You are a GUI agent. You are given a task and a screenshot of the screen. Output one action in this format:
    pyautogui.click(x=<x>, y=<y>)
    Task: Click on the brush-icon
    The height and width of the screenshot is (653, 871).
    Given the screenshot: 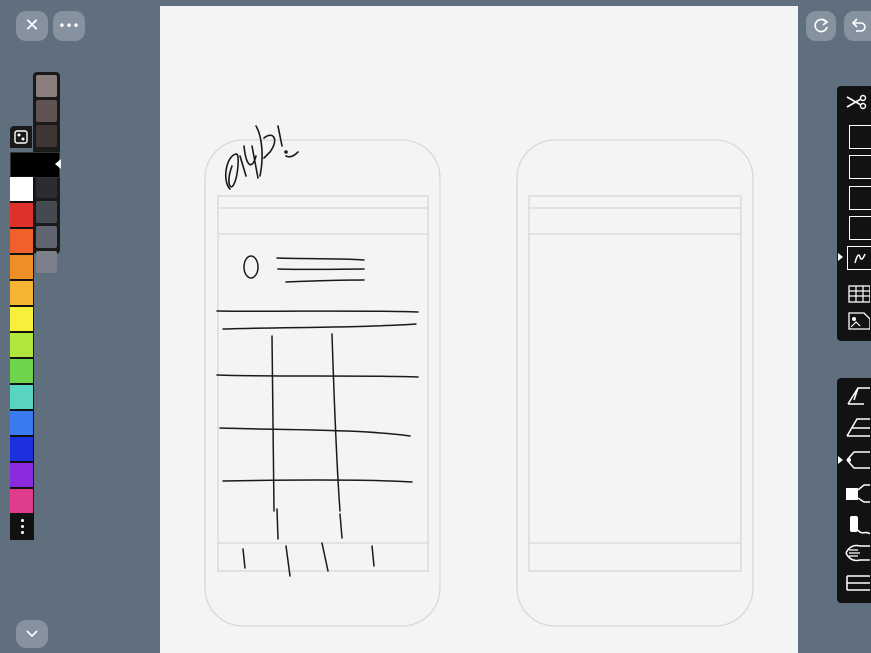 What is the action you would take?
    pyautogui.click(x=860, y=525)
    